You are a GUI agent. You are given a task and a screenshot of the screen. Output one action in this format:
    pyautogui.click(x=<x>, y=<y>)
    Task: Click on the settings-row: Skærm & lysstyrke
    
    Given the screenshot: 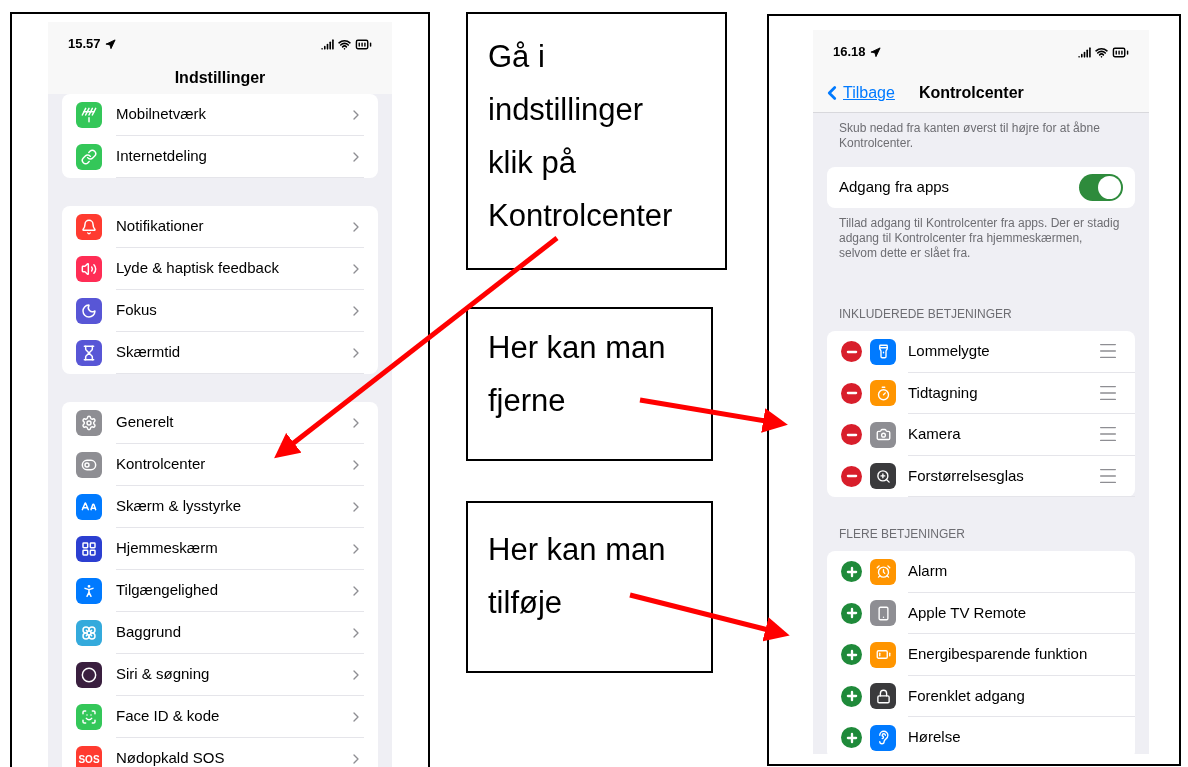 What is the action you would take?
    pyautogui.click(x=220, y=507)
    